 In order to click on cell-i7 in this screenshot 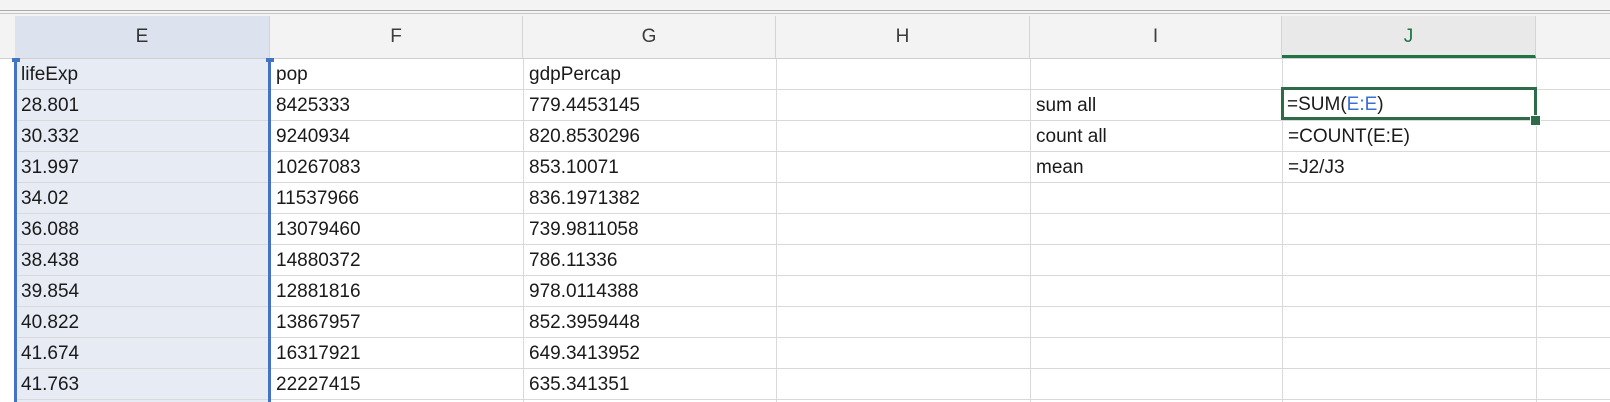, I will do `click(1157, 260)`.